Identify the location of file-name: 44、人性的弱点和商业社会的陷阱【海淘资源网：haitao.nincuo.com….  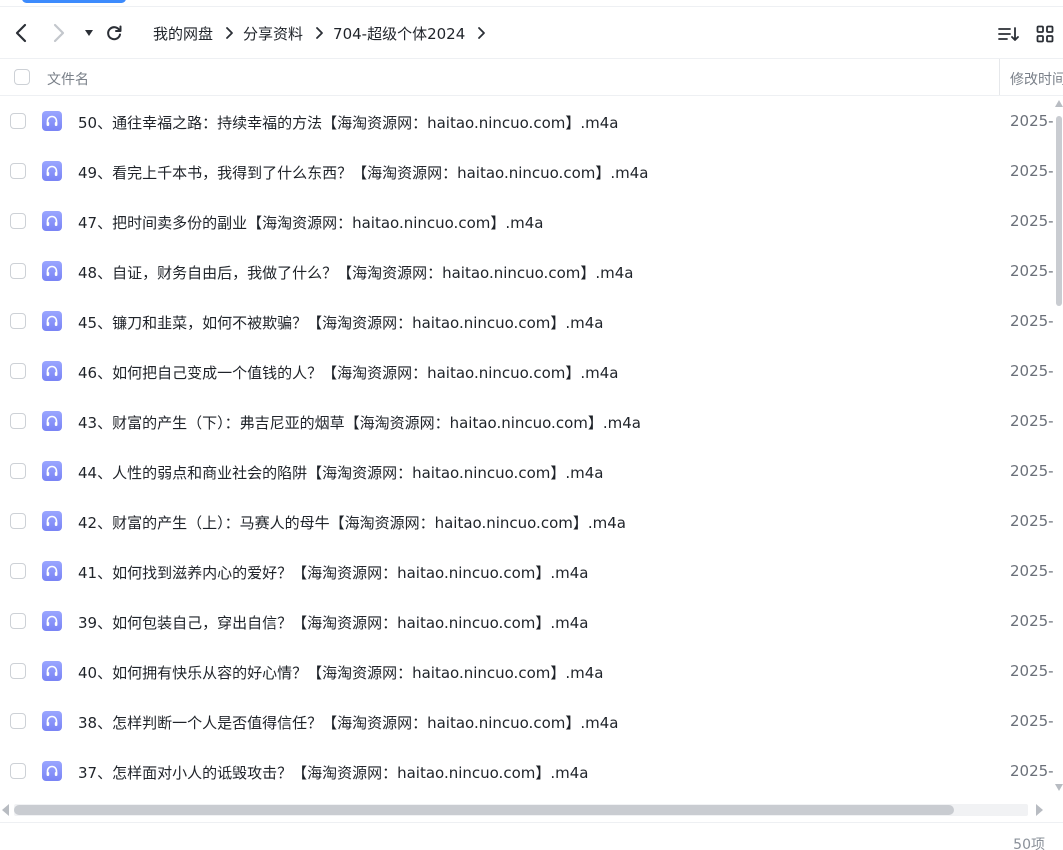
(340, 472).